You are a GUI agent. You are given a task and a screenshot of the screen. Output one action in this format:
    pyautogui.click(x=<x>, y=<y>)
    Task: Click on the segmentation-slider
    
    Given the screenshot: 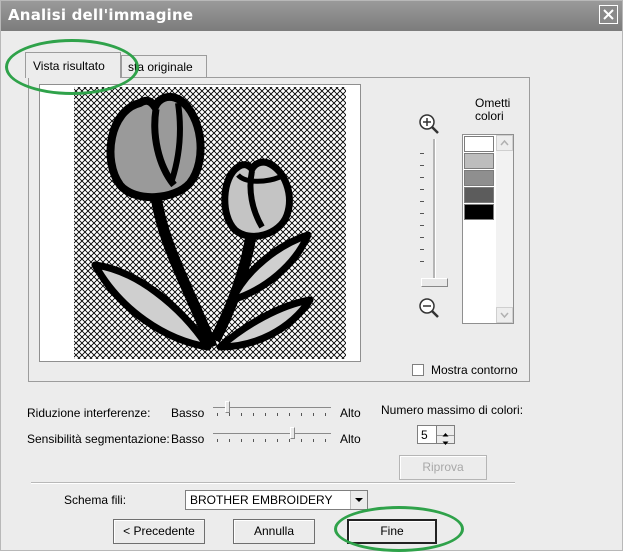 What is the action you would take?
    pyautogui.click(x=272, y=433)
    